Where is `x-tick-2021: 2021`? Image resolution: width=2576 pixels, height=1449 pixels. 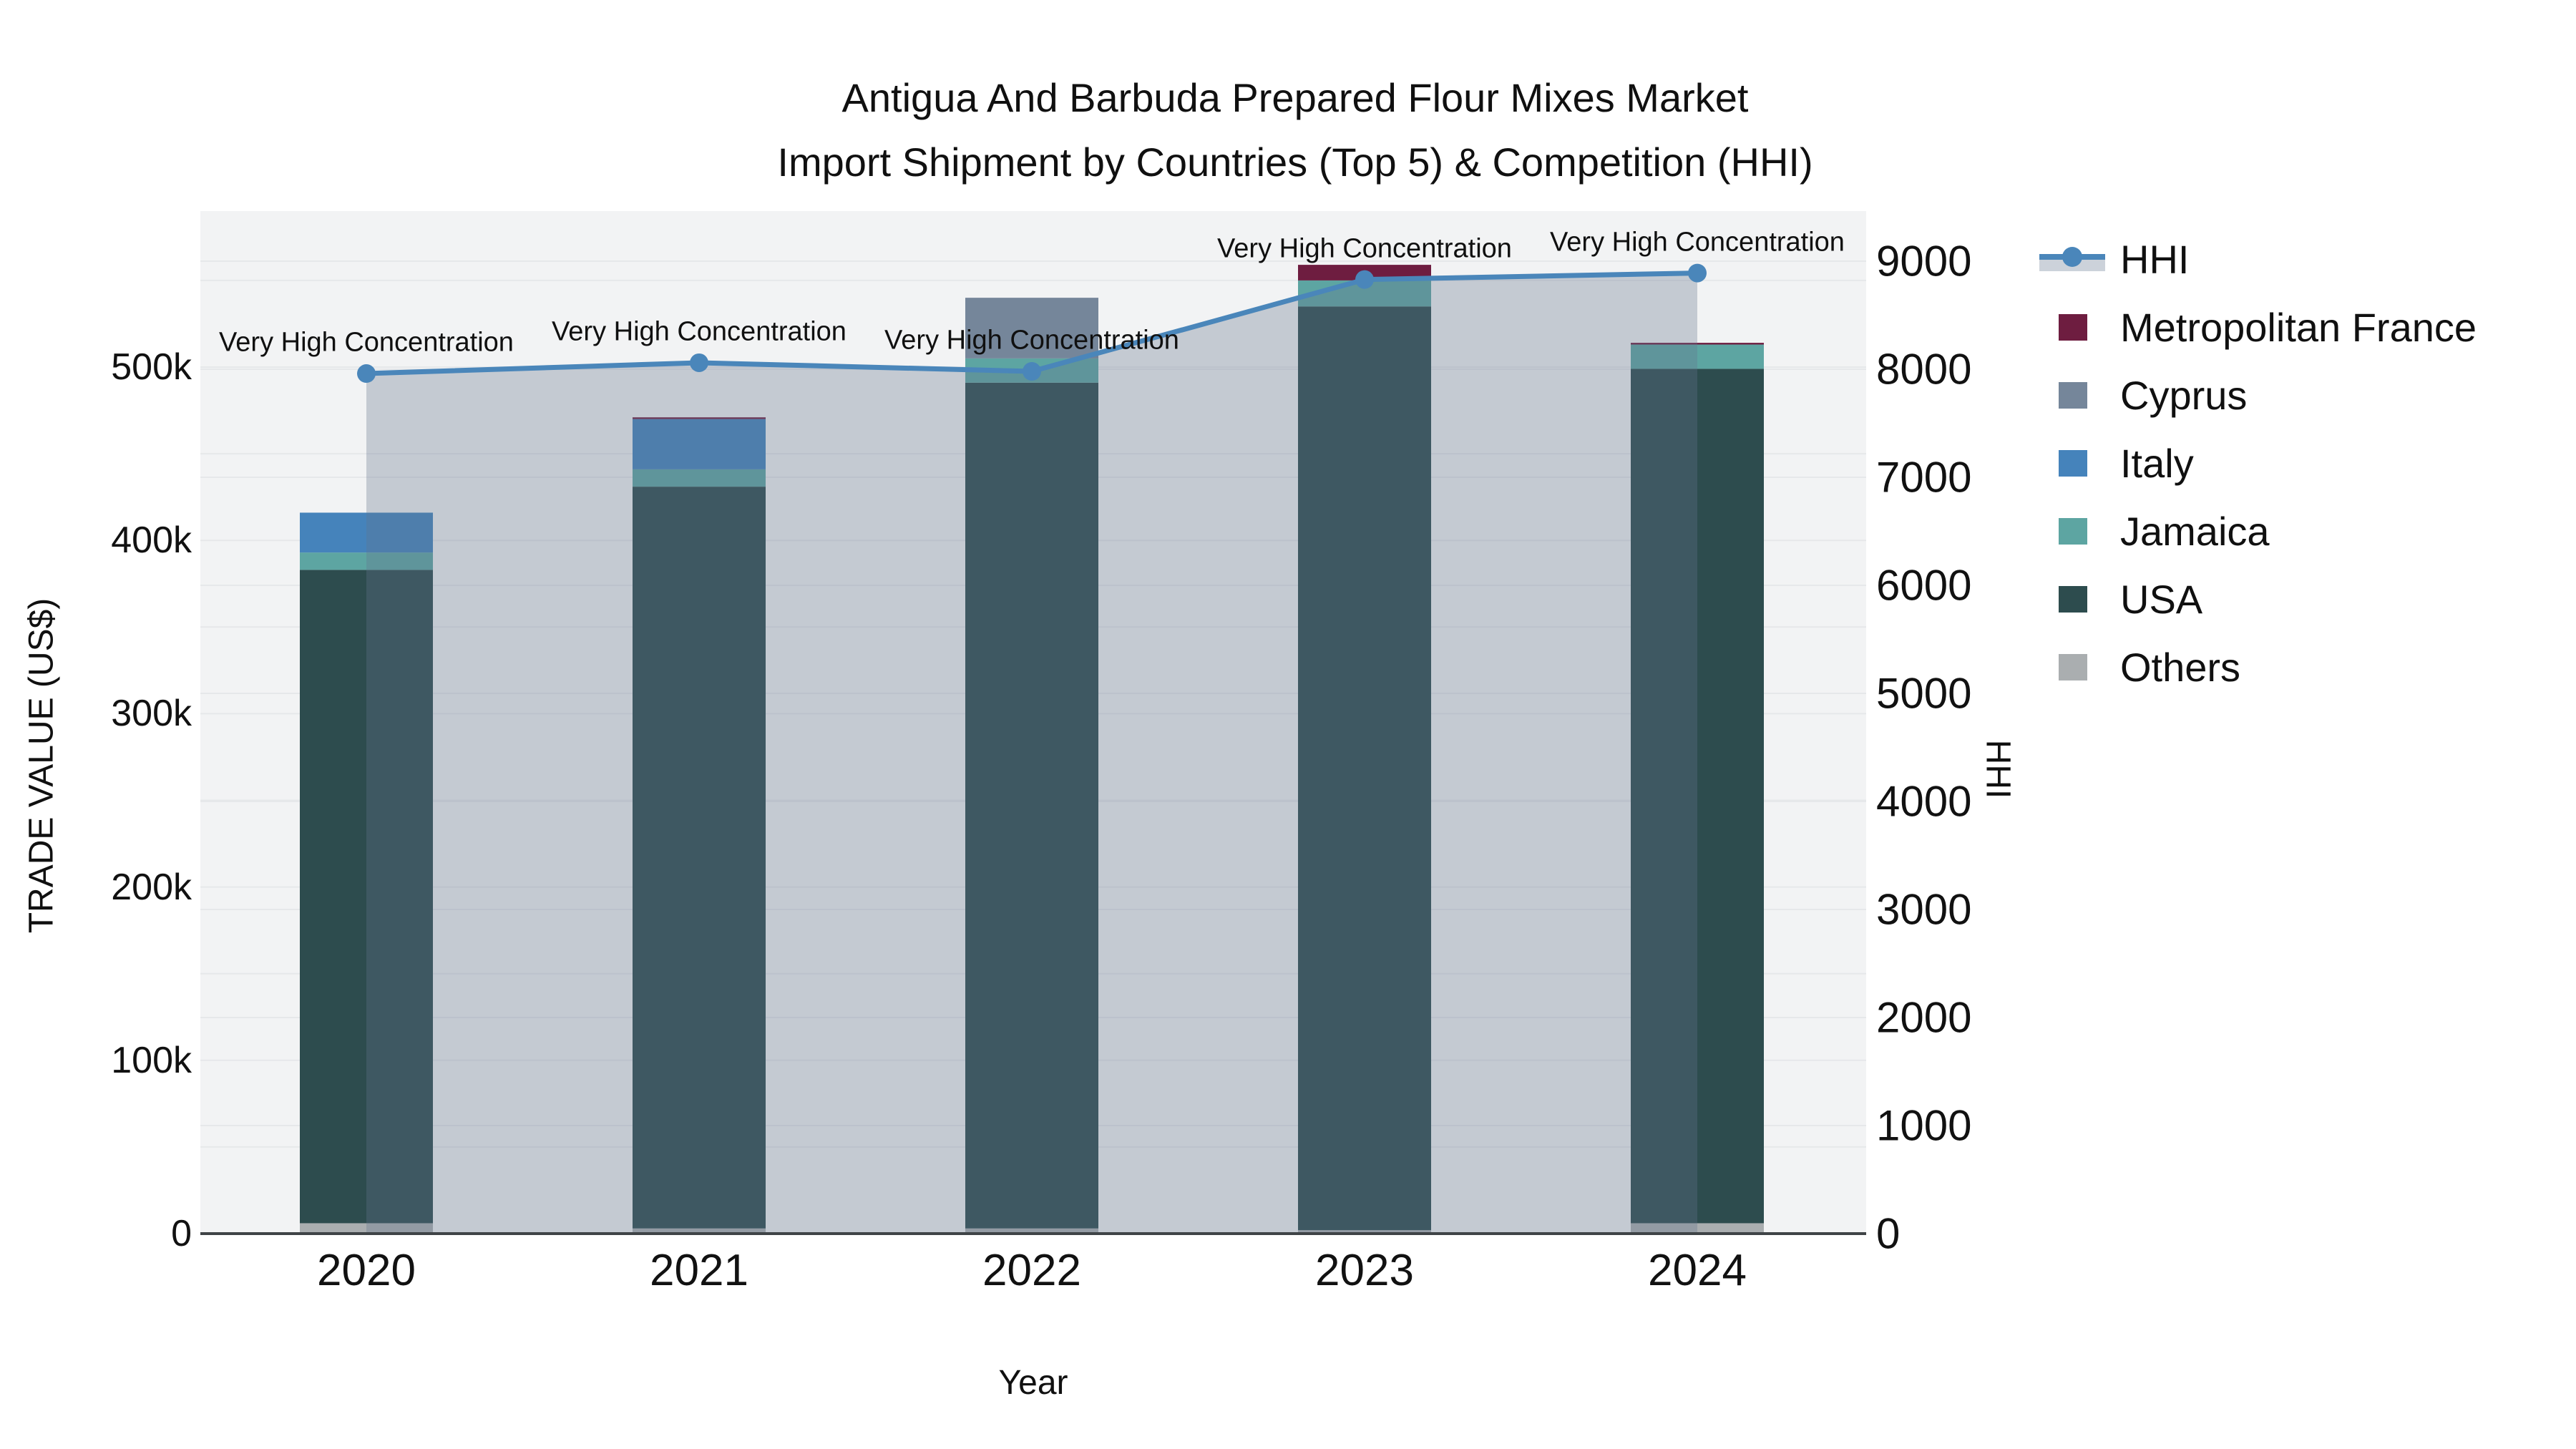 x-tick-2021: 2021 is located at coordinates (699, 1270).